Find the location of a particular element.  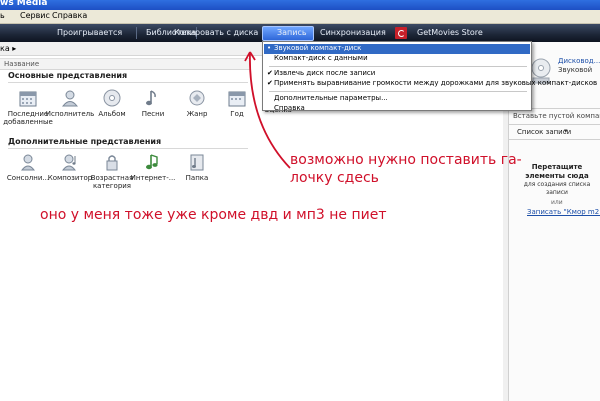

insert-disc-hint: Вставьте пустой компакт-дис is located at coordinates (556, 116).